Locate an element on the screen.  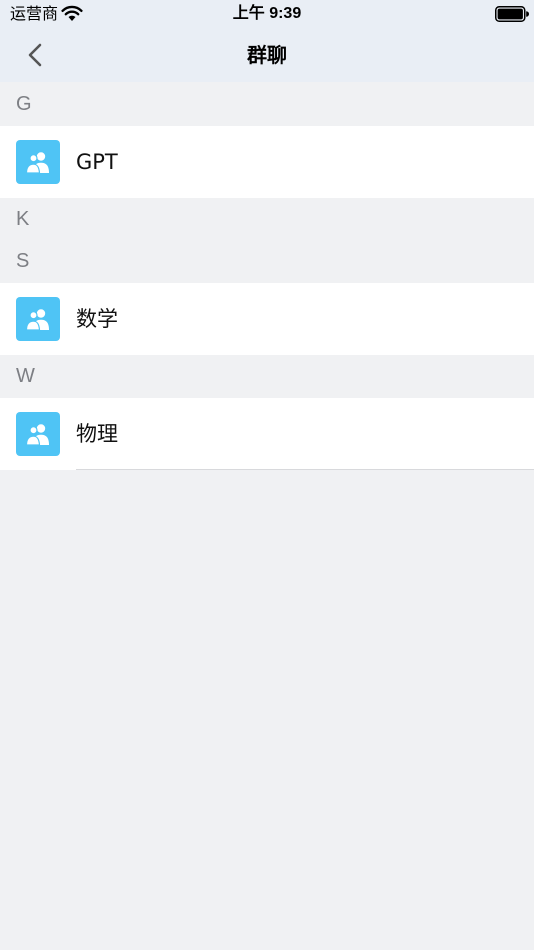
section-header-s: S is located at coordinates (23, 261).